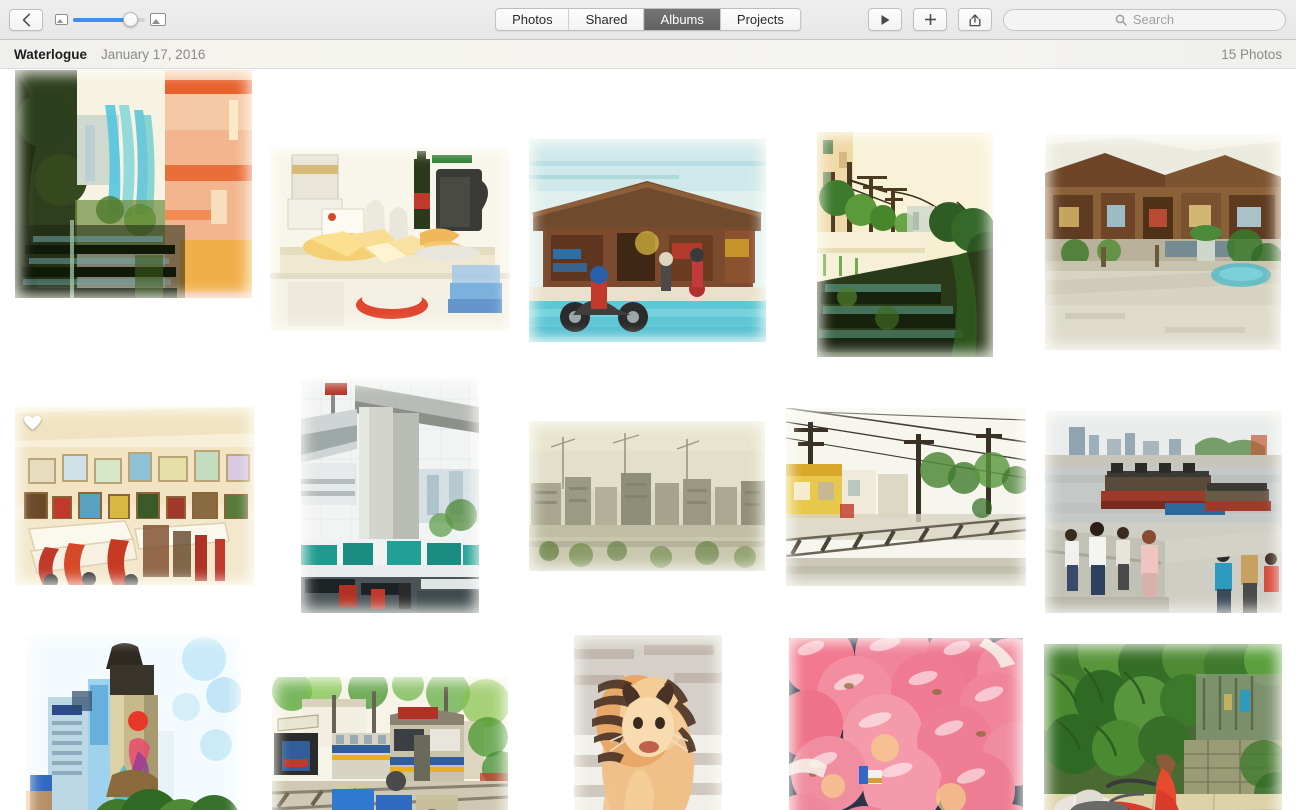 The width and height of the screenshot is (1296, 810). I want to click on back-button, so click(26, 19).